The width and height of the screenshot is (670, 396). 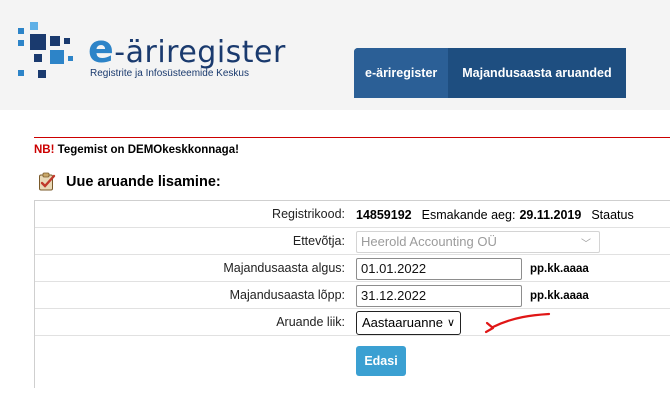 I want to click on demo-notice: NB! Tegemist on DEMOkeskkonnaga!, so click(x=136, y=150).